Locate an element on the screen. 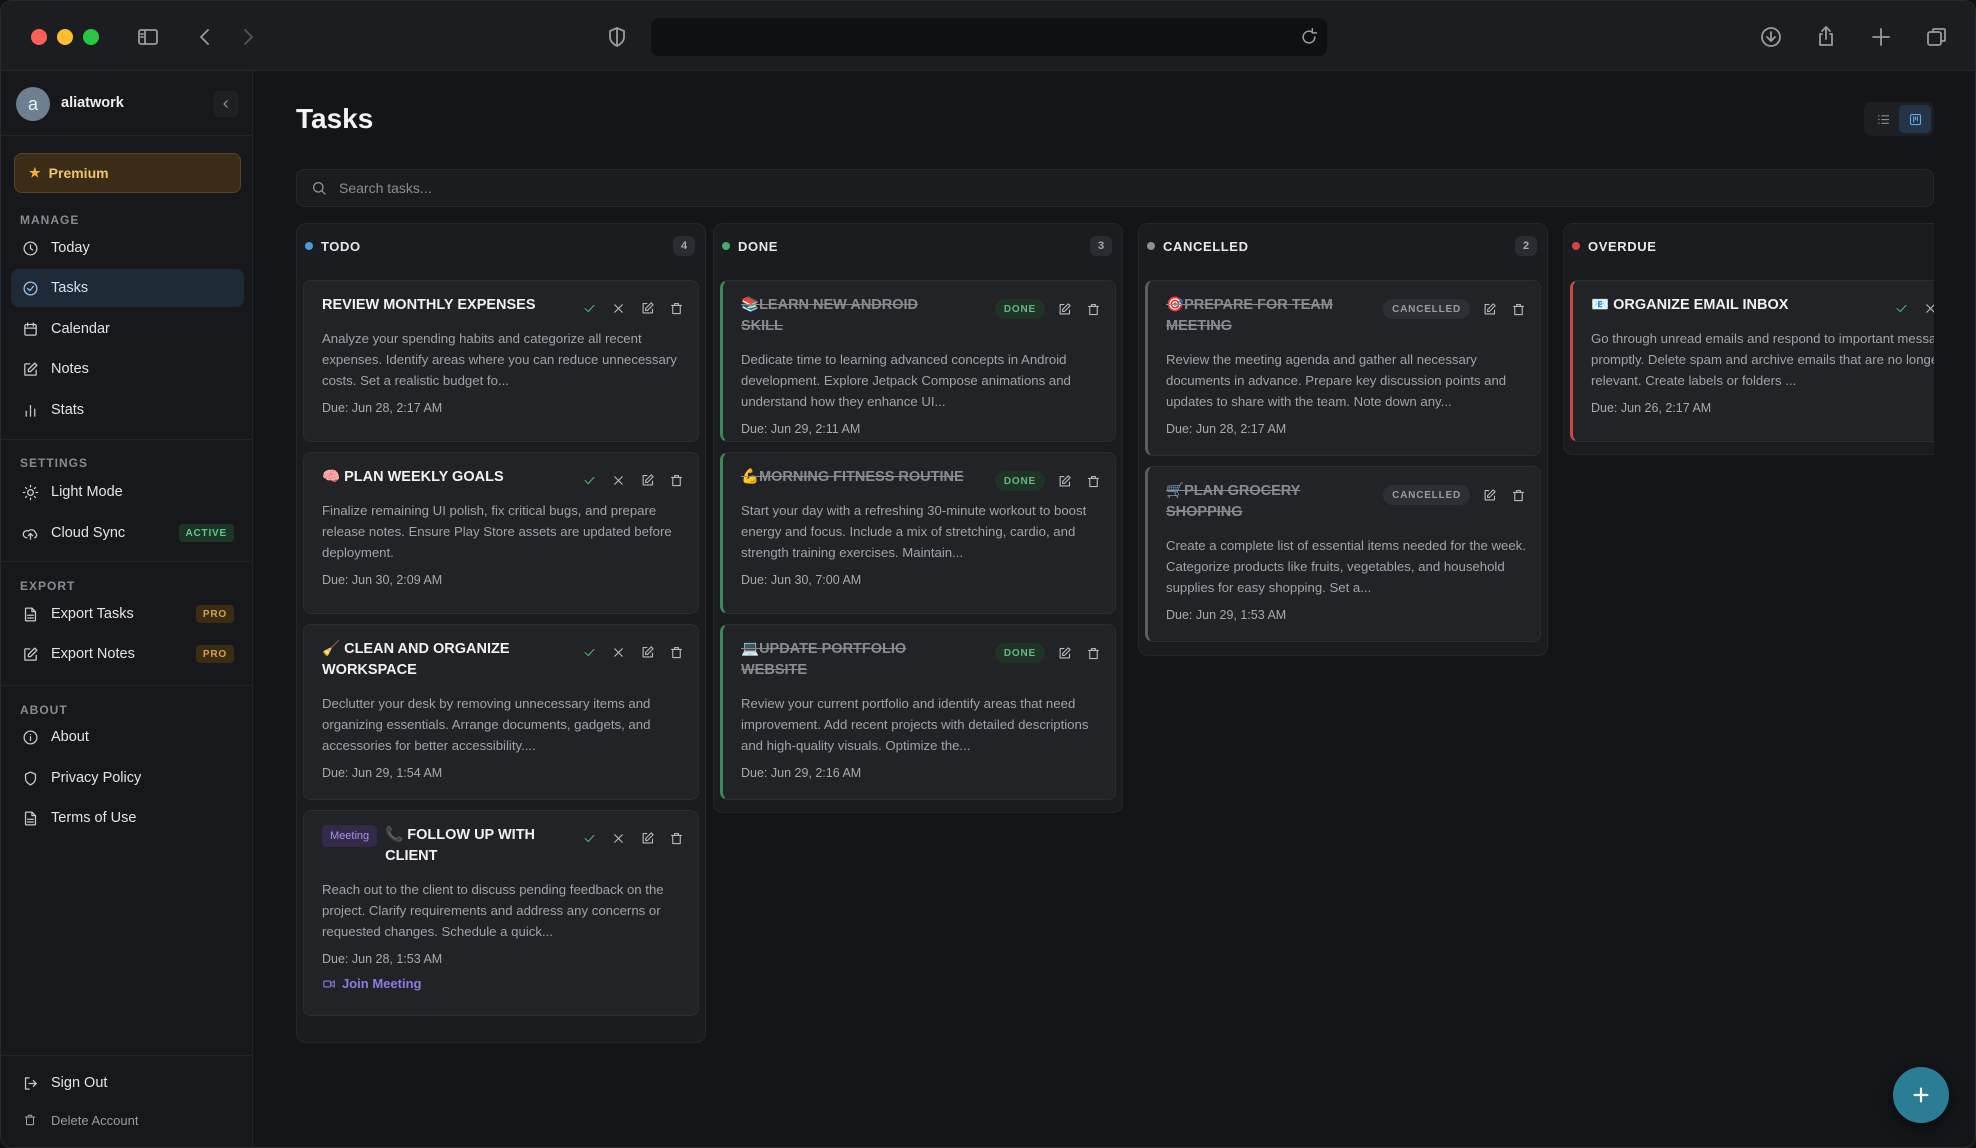  list-icon is located at coordinates (1883, 119).